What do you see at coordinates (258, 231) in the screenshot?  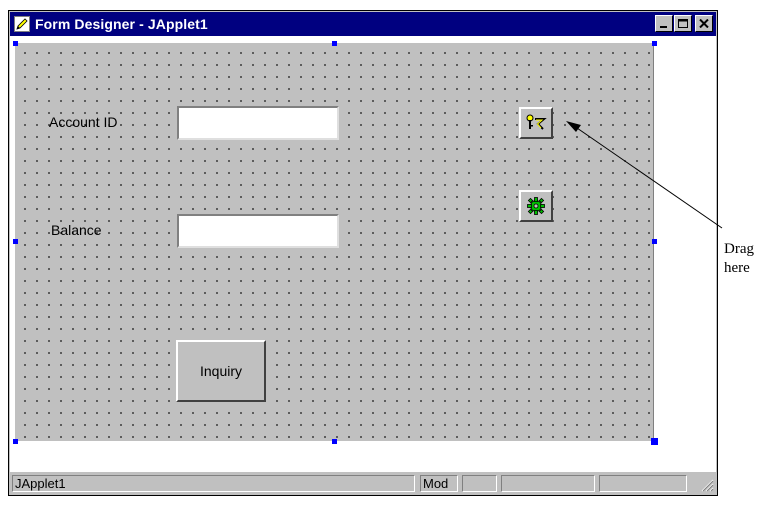 I see `balance-field` at bounding box center [258, 231].